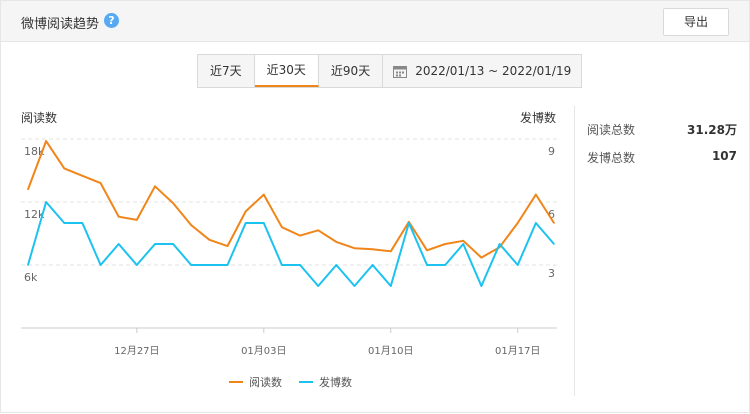 Image resolution: width=750 pixels, height=414 pixels. What do you see at coordinates (291, 244) in the screenshot?
I see `series-line-post` at bounding box center [291, 244].